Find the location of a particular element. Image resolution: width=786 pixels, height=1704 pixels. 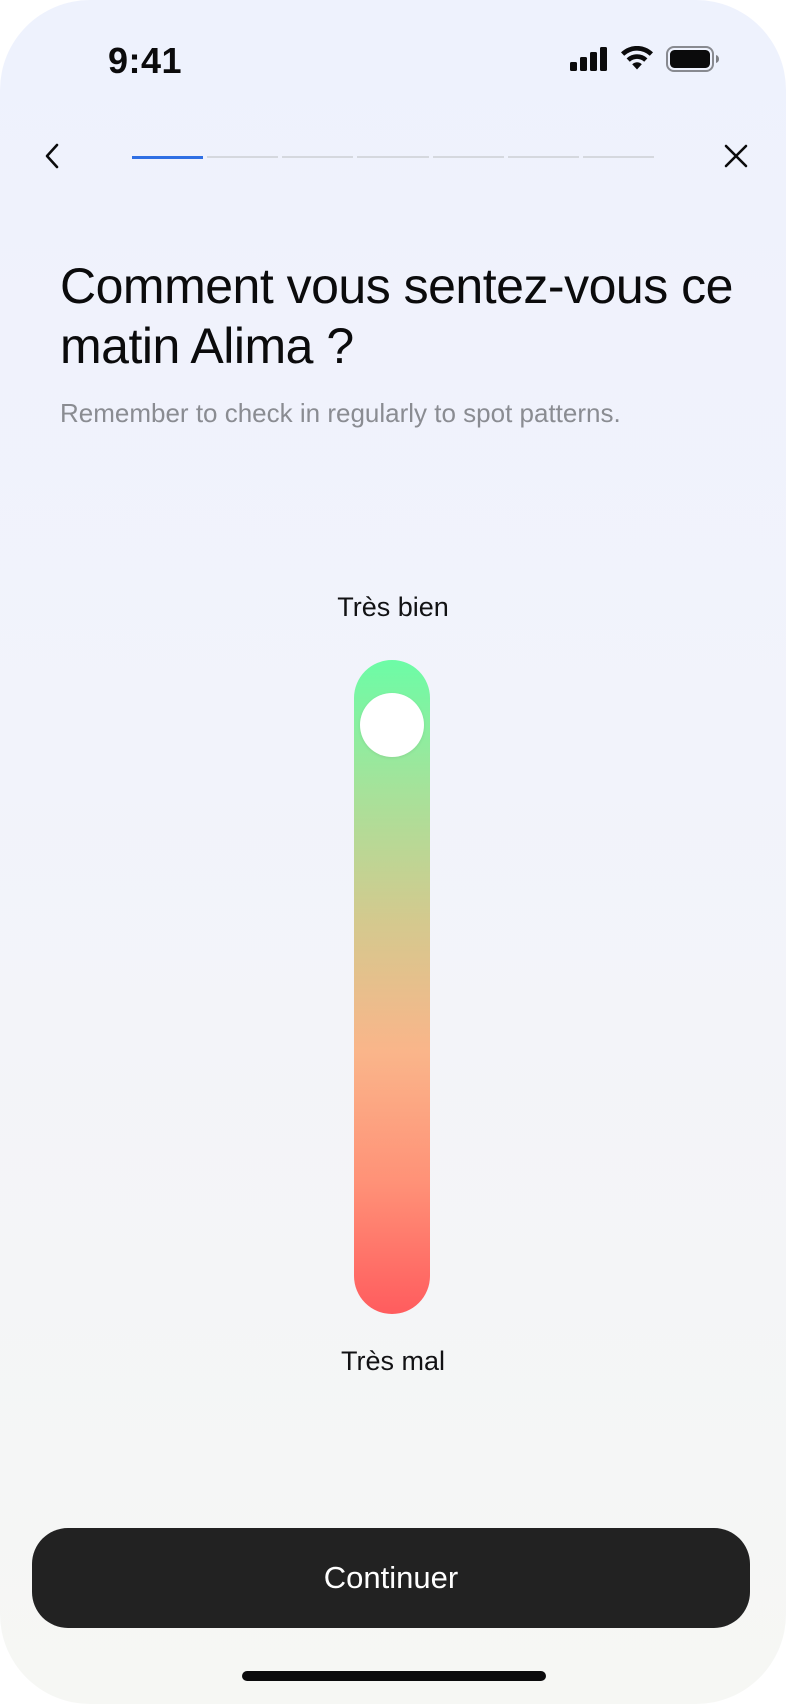

status-bar: 9:41 is located at coordinates (393, 65).